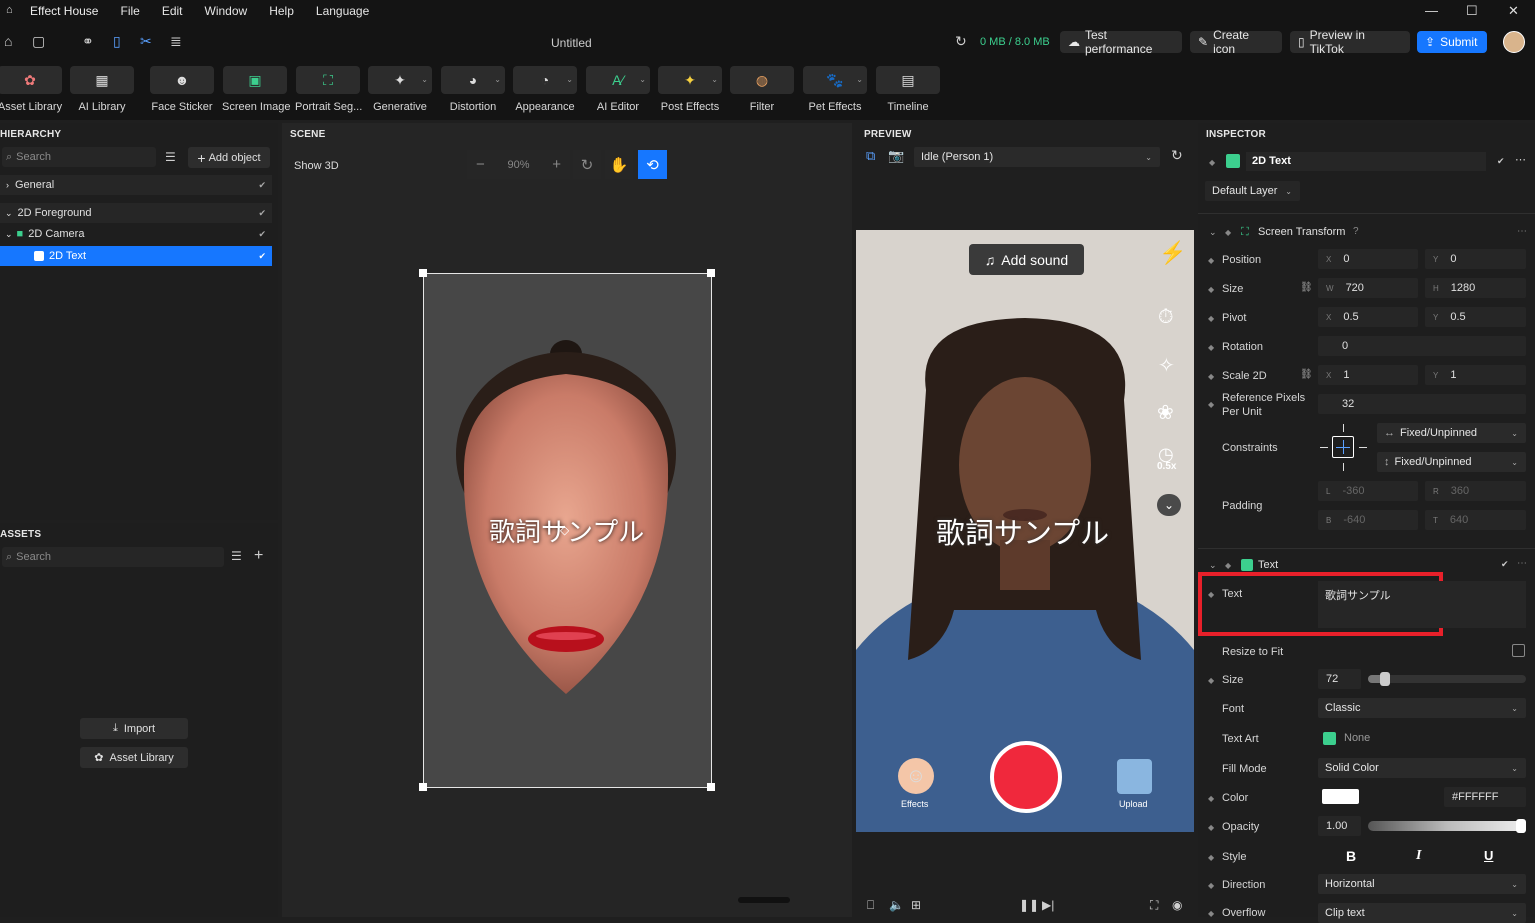  Describe the element at coordinates (258, 556) in the screenshot. I see `add-icon: +` at that location.